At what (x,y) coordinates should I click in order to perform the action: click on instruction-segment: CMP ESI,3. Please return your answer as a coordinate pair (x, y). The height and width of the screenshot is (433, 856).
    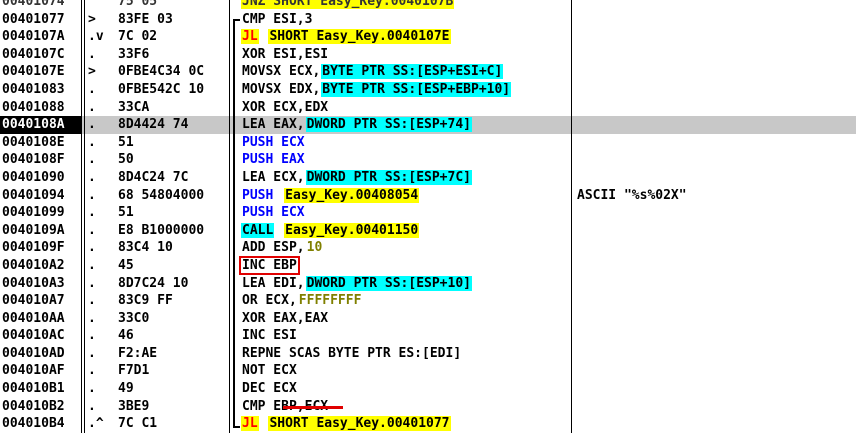
    Looking at the image, I should click on (277, 19).